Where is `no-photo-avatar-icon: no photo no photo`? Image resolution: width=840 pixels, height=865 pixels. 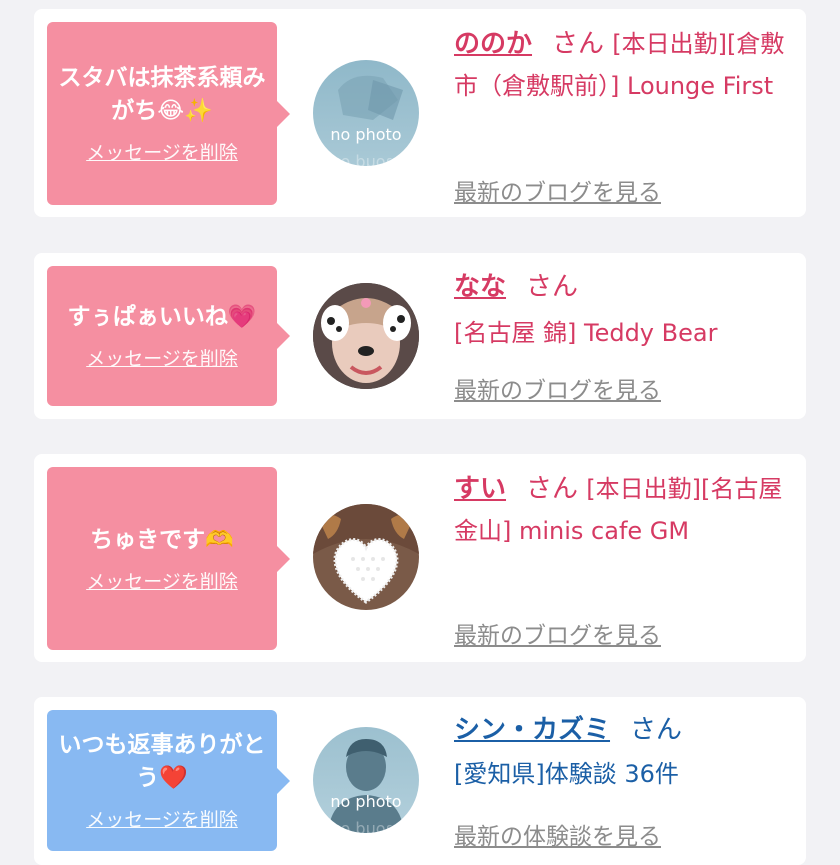 no-photo-avatar-icon: no photo no photo is located at coordinates (366, 113).